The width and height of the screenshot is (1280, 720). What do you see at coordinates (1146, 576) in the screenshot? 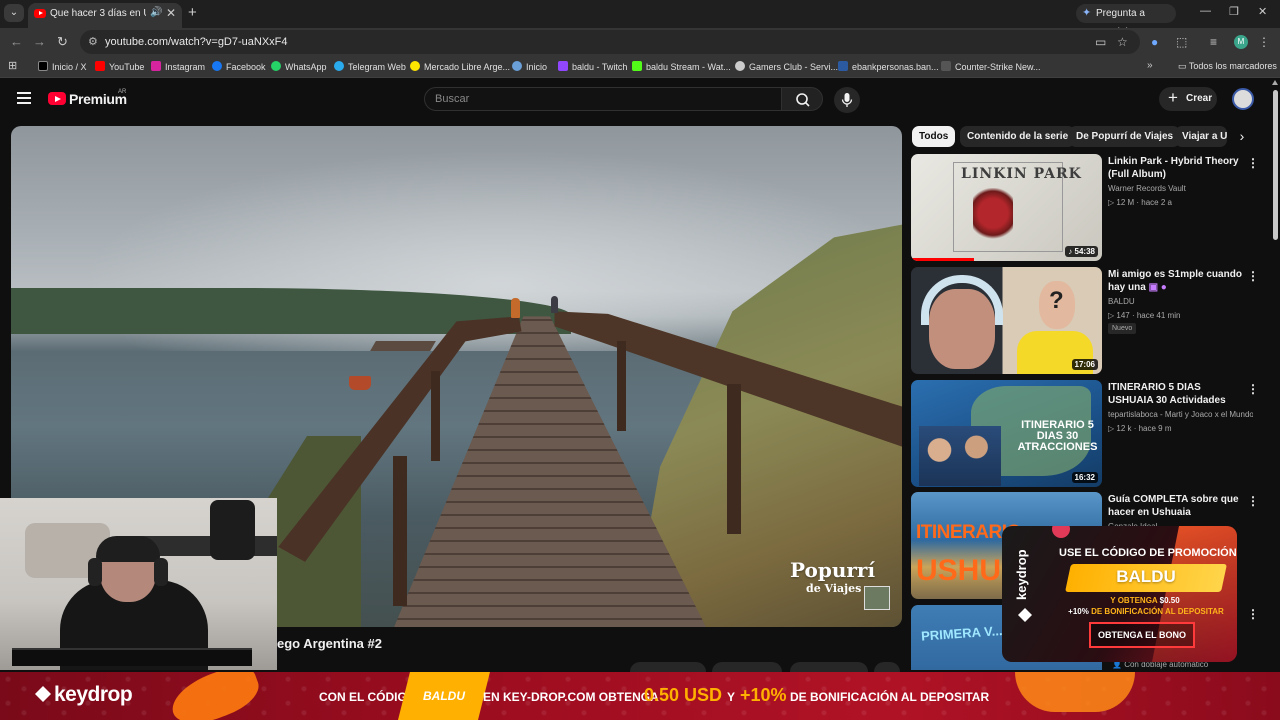
I see `promo-code: BALDU` at bounding box center [1146, 576].